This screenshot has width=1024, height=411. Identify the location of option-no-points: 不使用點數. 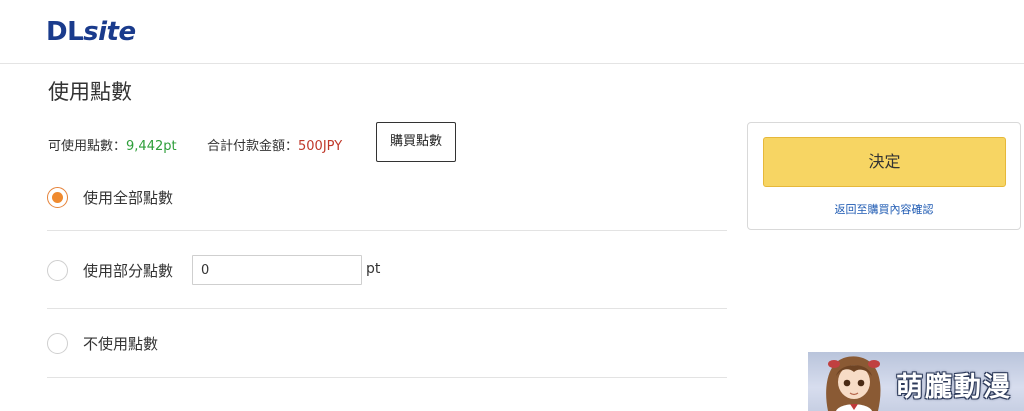
(102, 343).